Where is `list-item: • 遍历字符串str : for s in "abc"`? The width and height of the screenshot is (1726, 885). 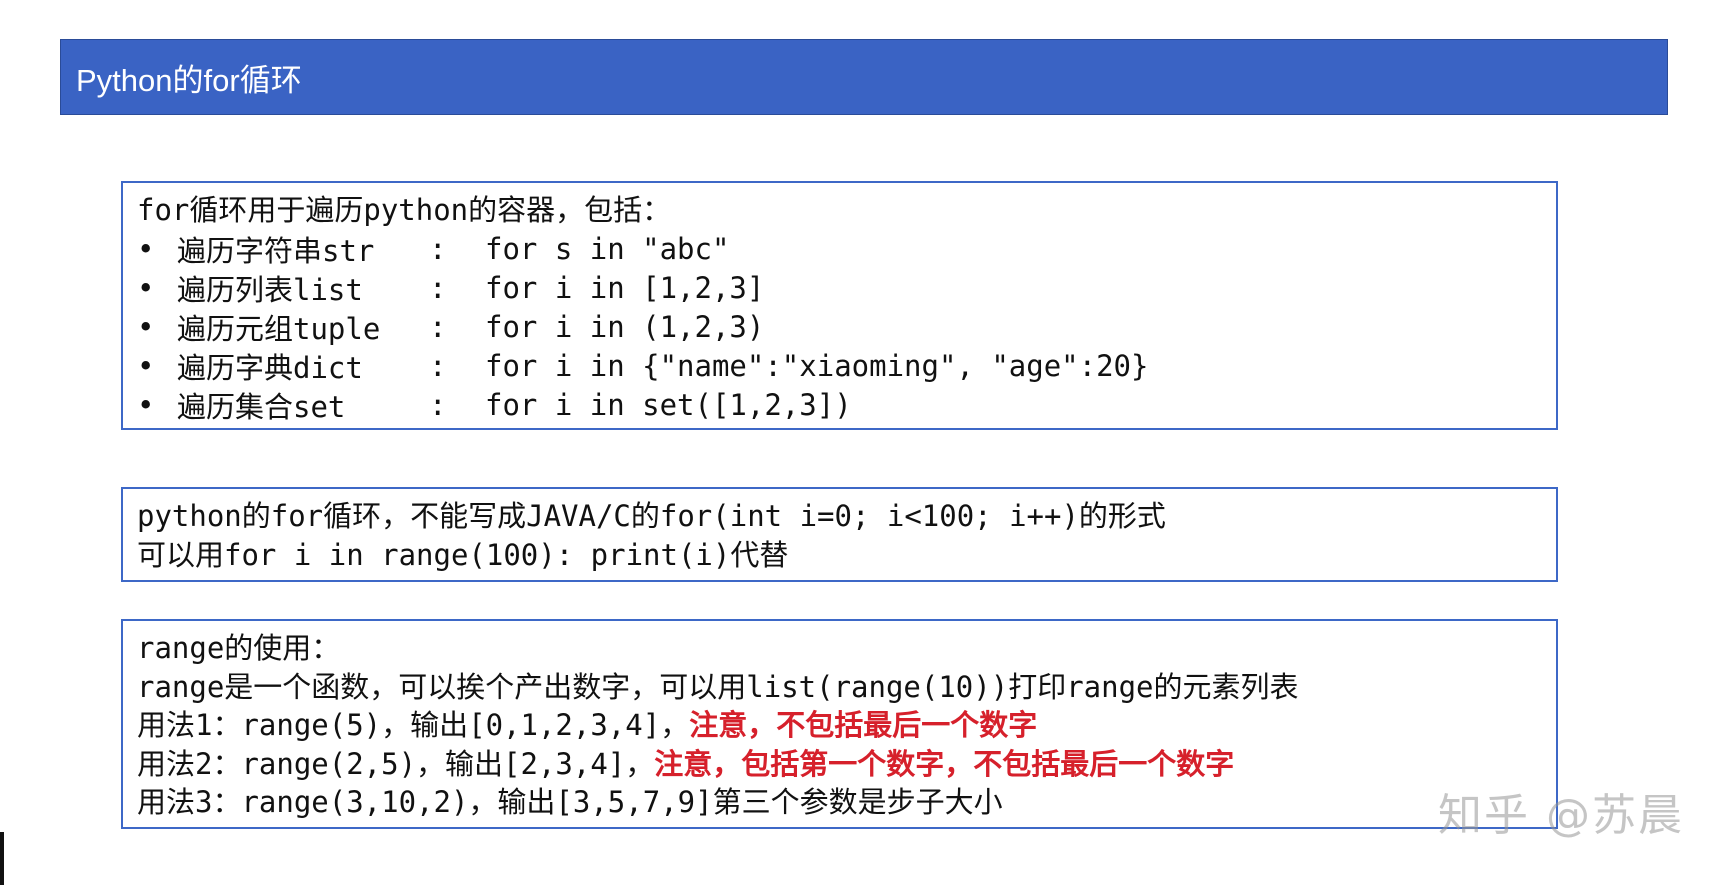
list-item: • 遍历字符串str : for s in "abc" is located at coordinates (839, 249).